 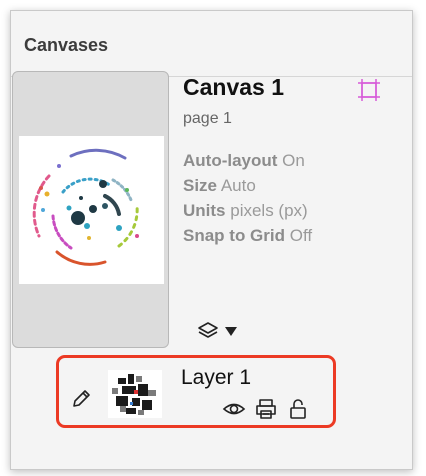 I want to click on property-key: Size, so click(x=200, y=185).